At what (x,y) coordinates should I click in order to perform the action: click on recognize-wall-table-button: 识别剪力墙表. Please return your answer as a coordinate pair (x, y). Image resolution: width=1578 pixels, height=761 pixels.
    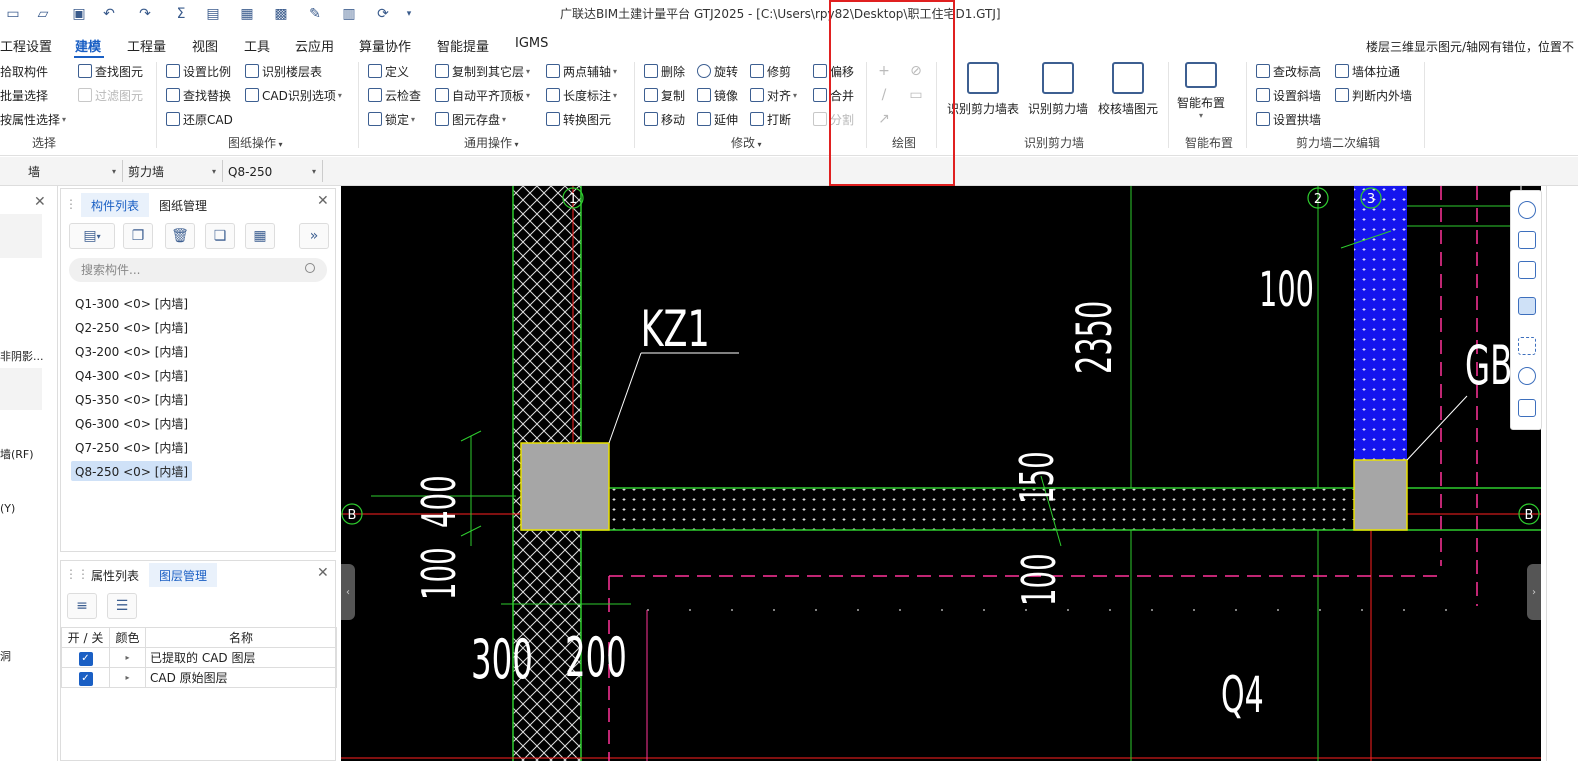
    Looking at the image, I should click on (983, 90).